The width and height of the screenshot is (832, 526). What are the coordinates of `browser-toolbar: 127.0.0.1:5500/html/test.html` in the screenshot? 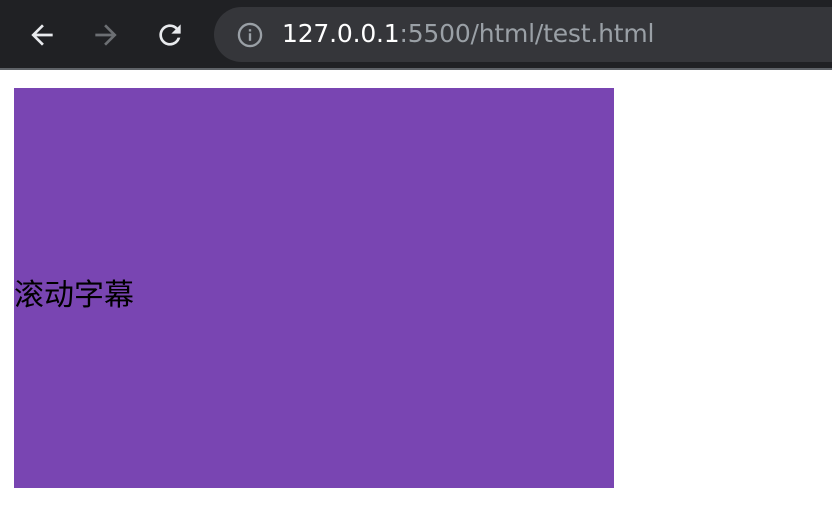 It's located at (416, 35).